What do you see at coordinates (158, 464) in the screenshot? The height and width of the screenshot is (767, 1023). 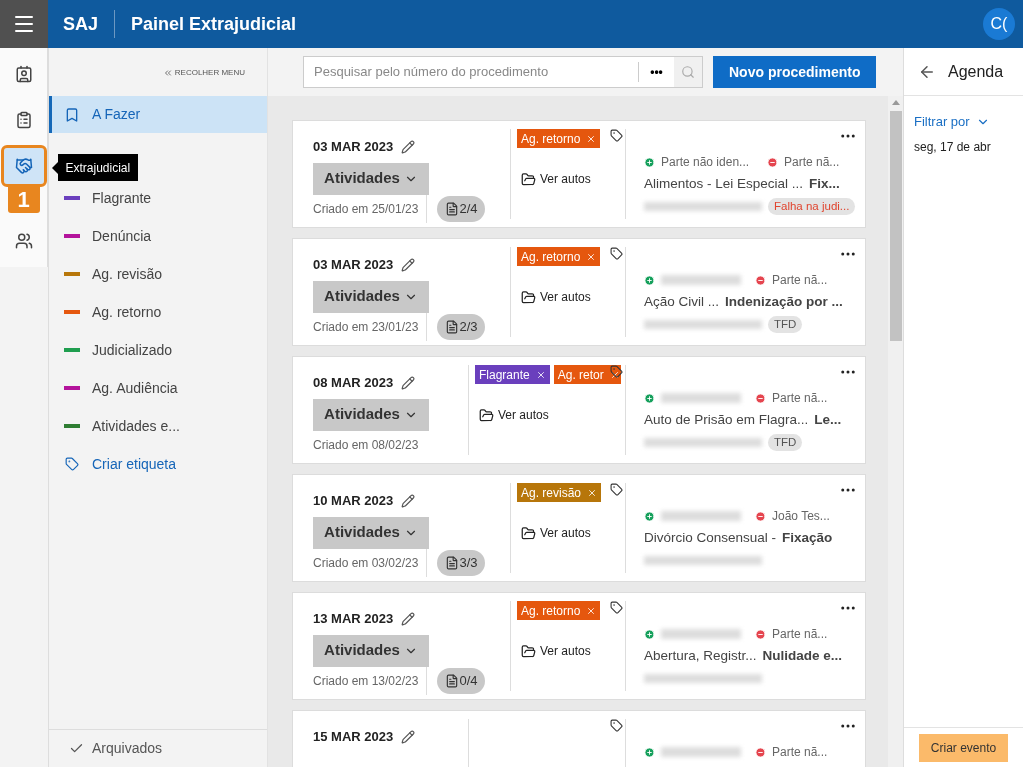 I see `create-tag-link: Criar etiqueta` at bounding box center [158, 464].